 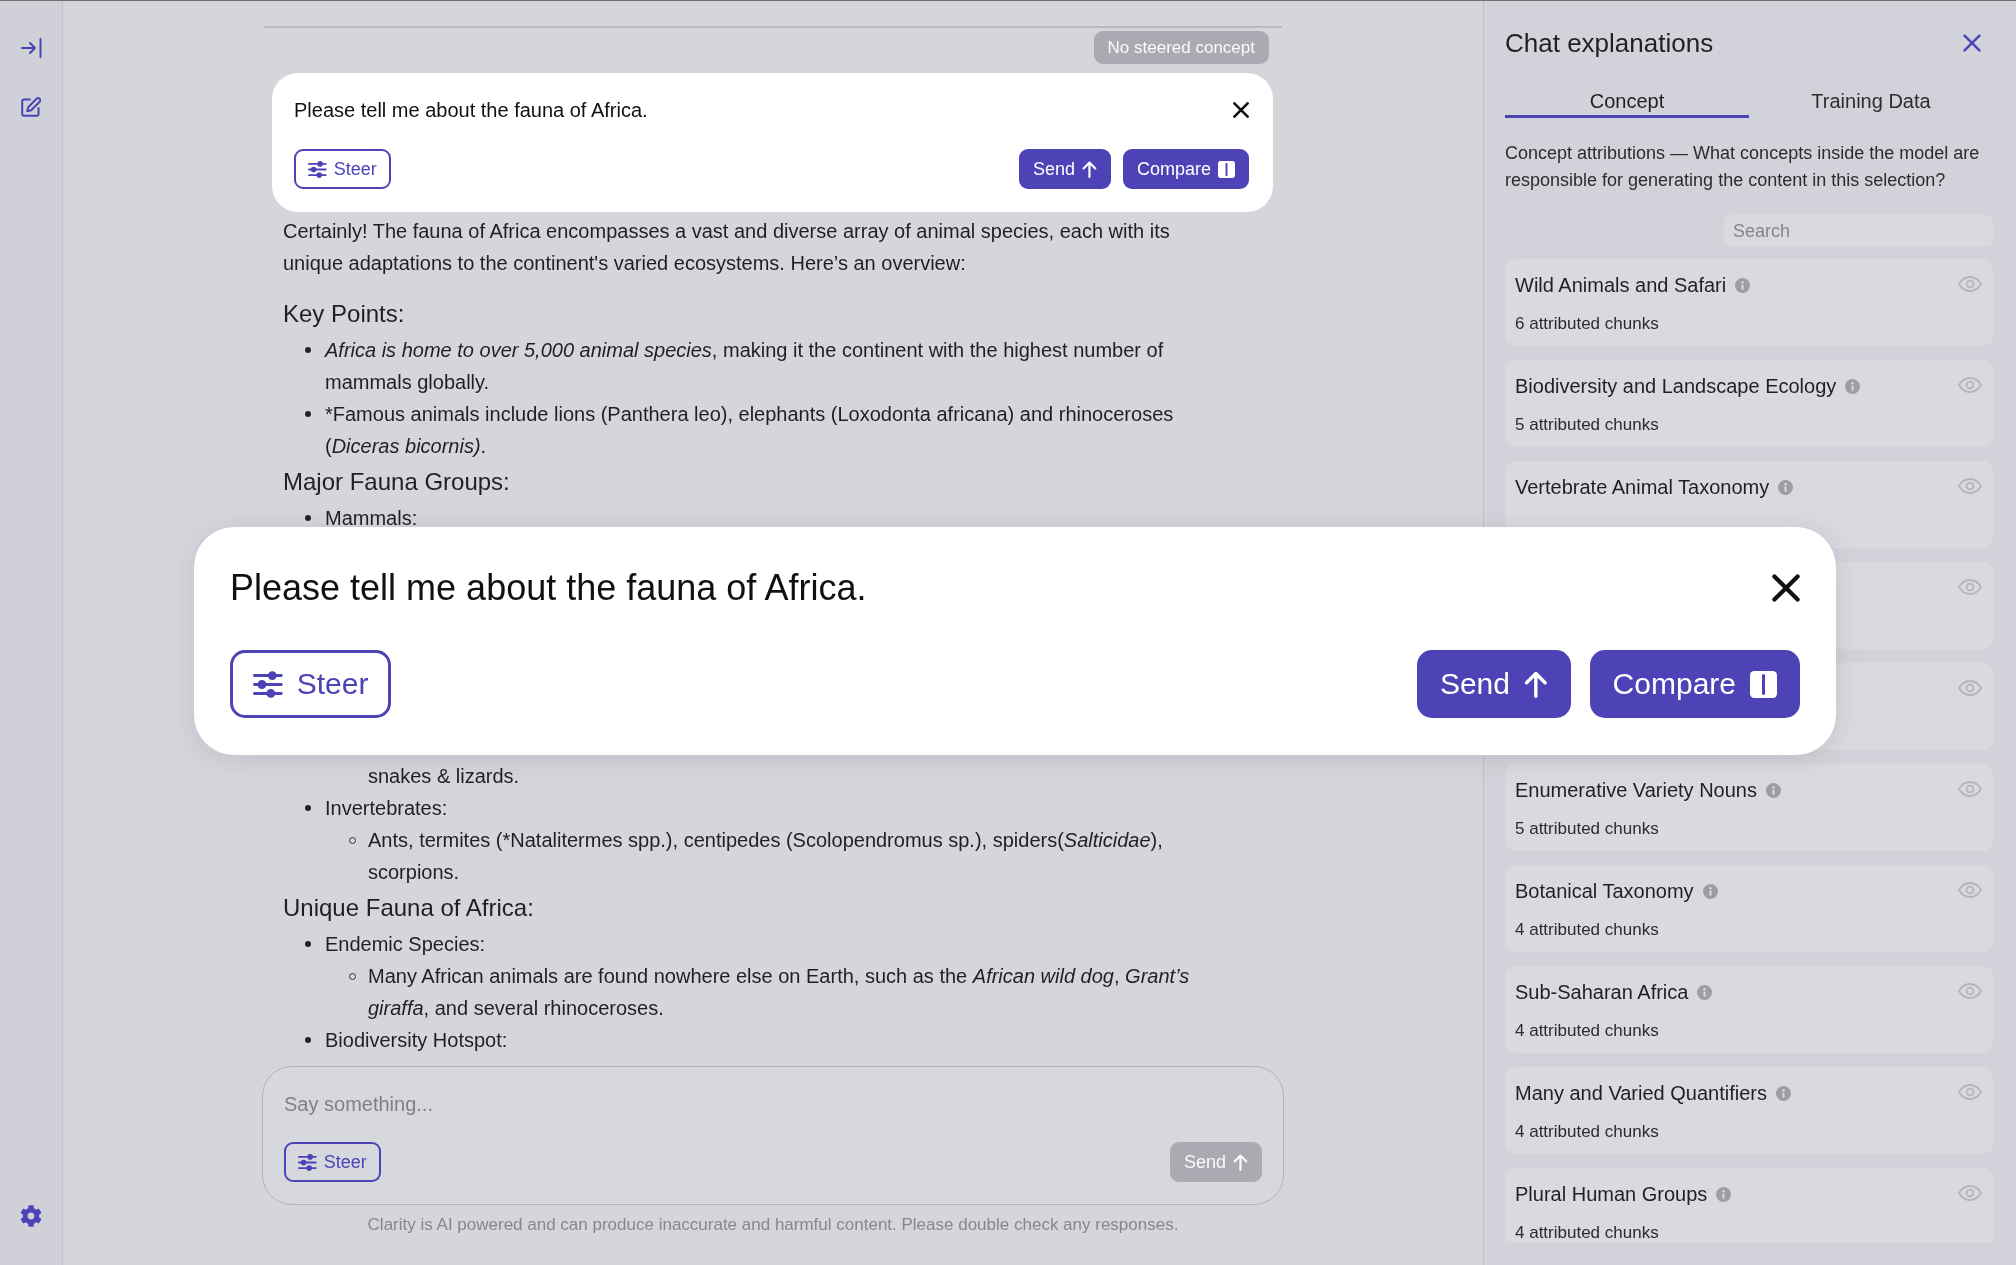 I want to click on concept-card: Enumerative Variety Nouns 5 attributed chunks, so click(x=1749, y=807).